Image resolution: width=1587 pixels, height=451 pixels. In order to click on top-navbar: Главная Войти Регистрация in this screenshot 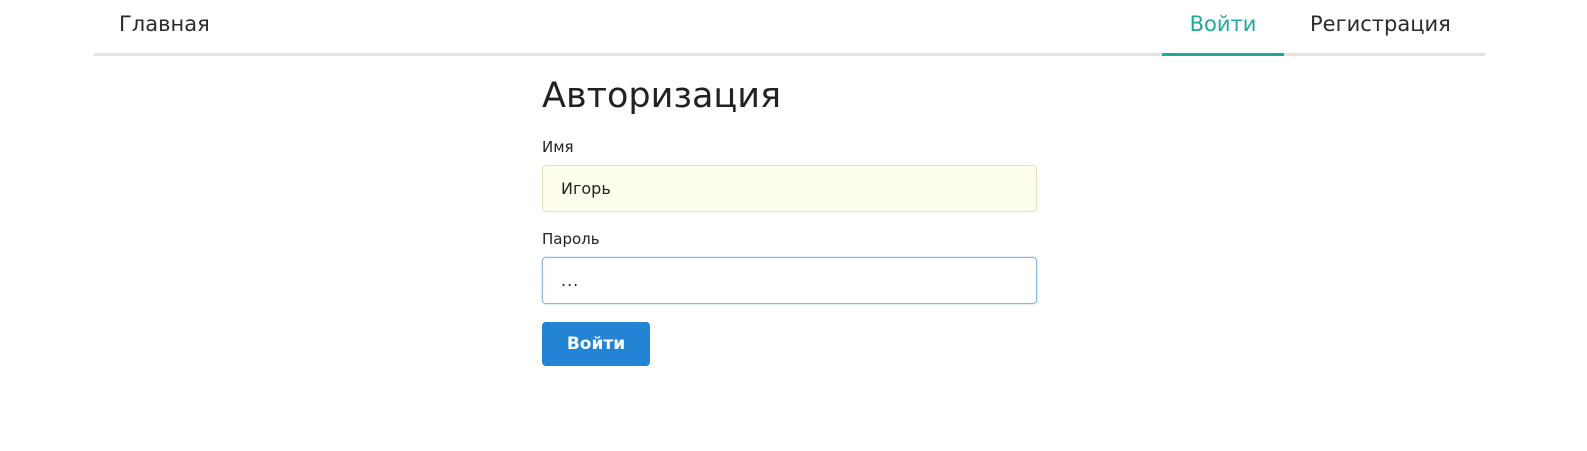, I will do `click(789, 28)`.